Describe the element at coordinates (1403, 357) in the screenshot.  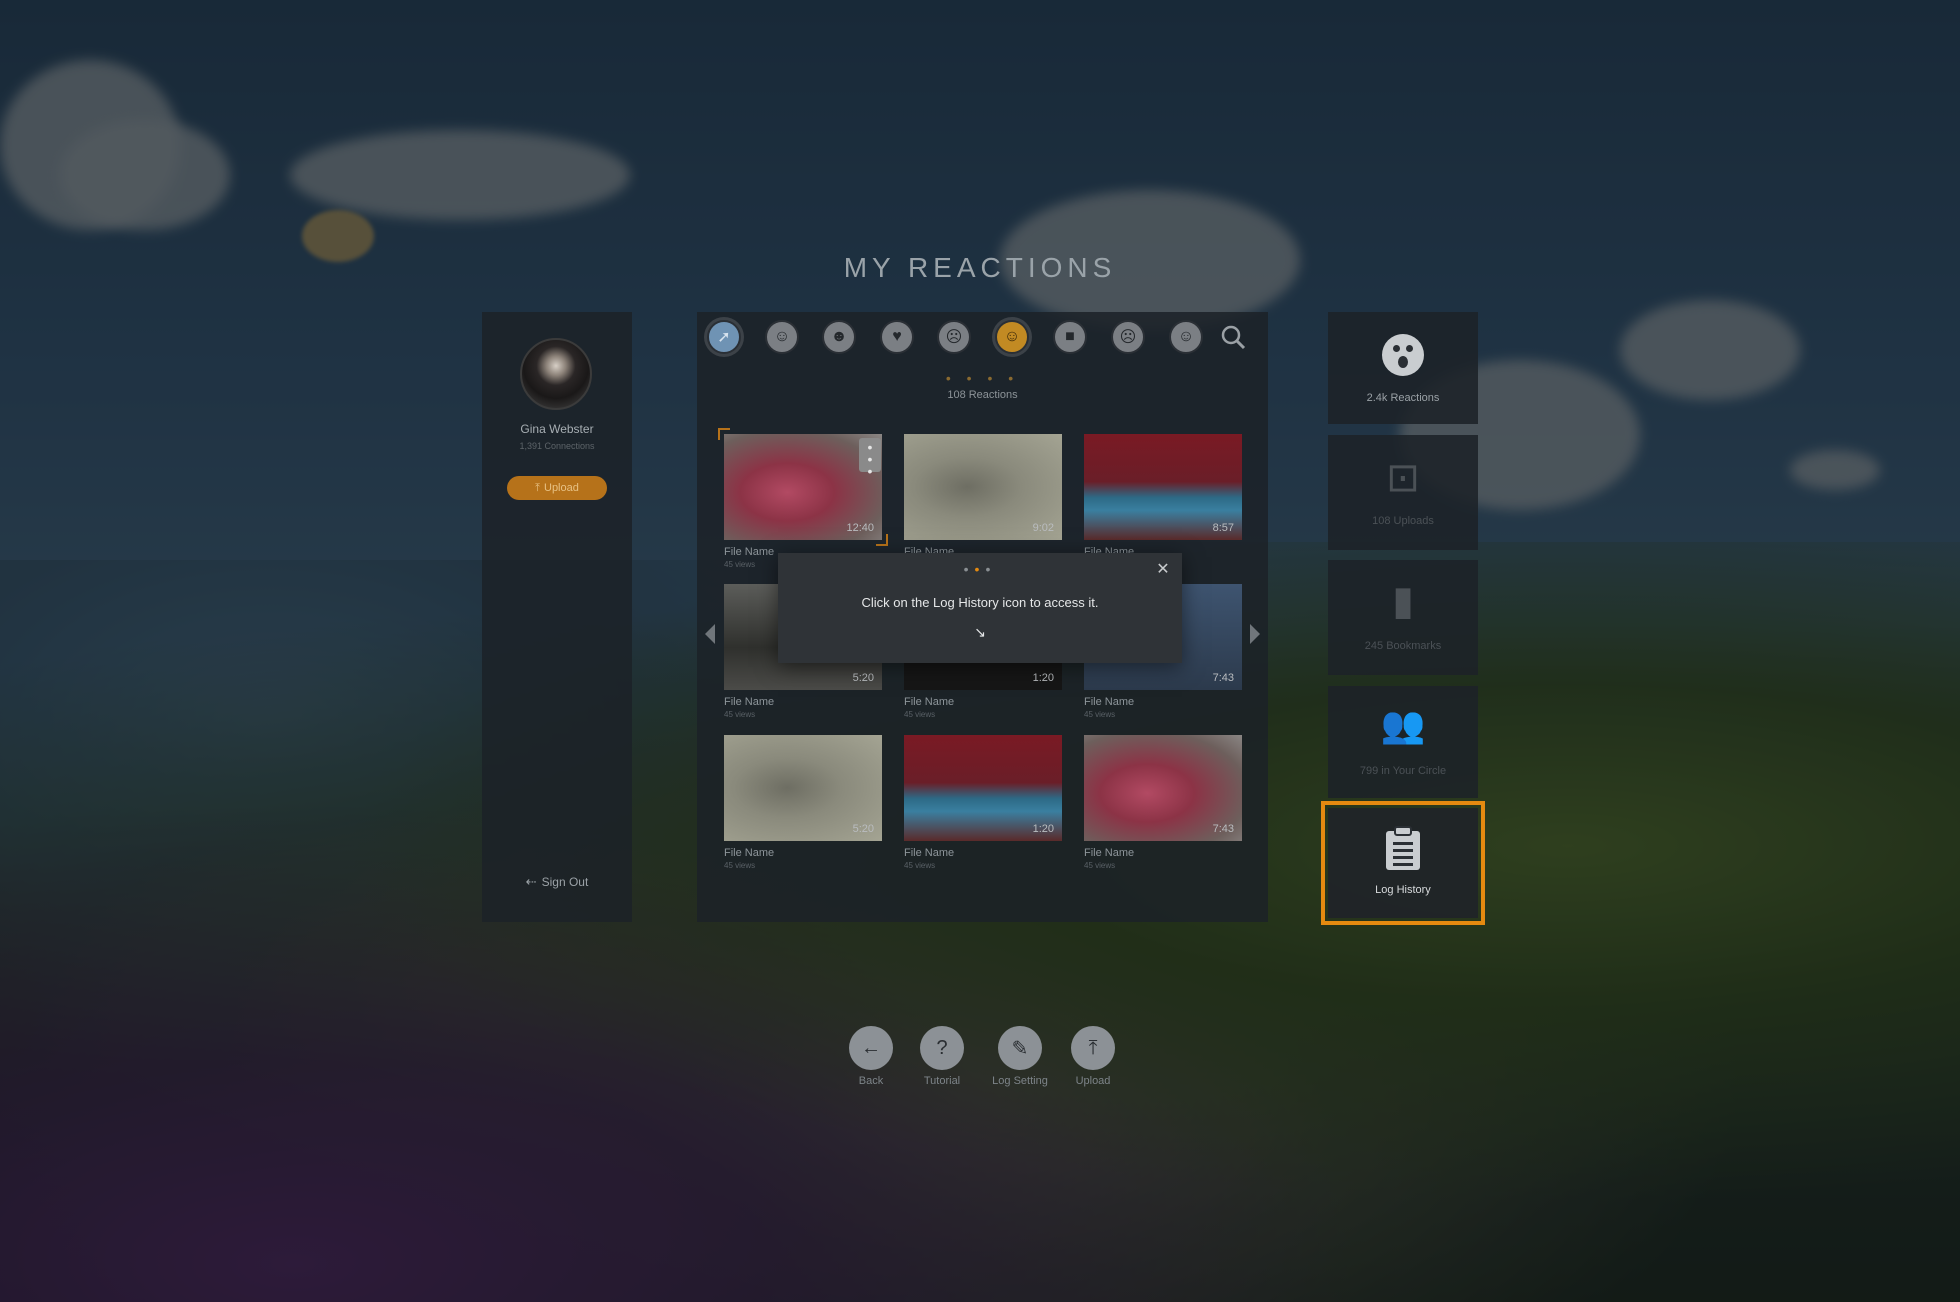
I see `face-icon` at that location.